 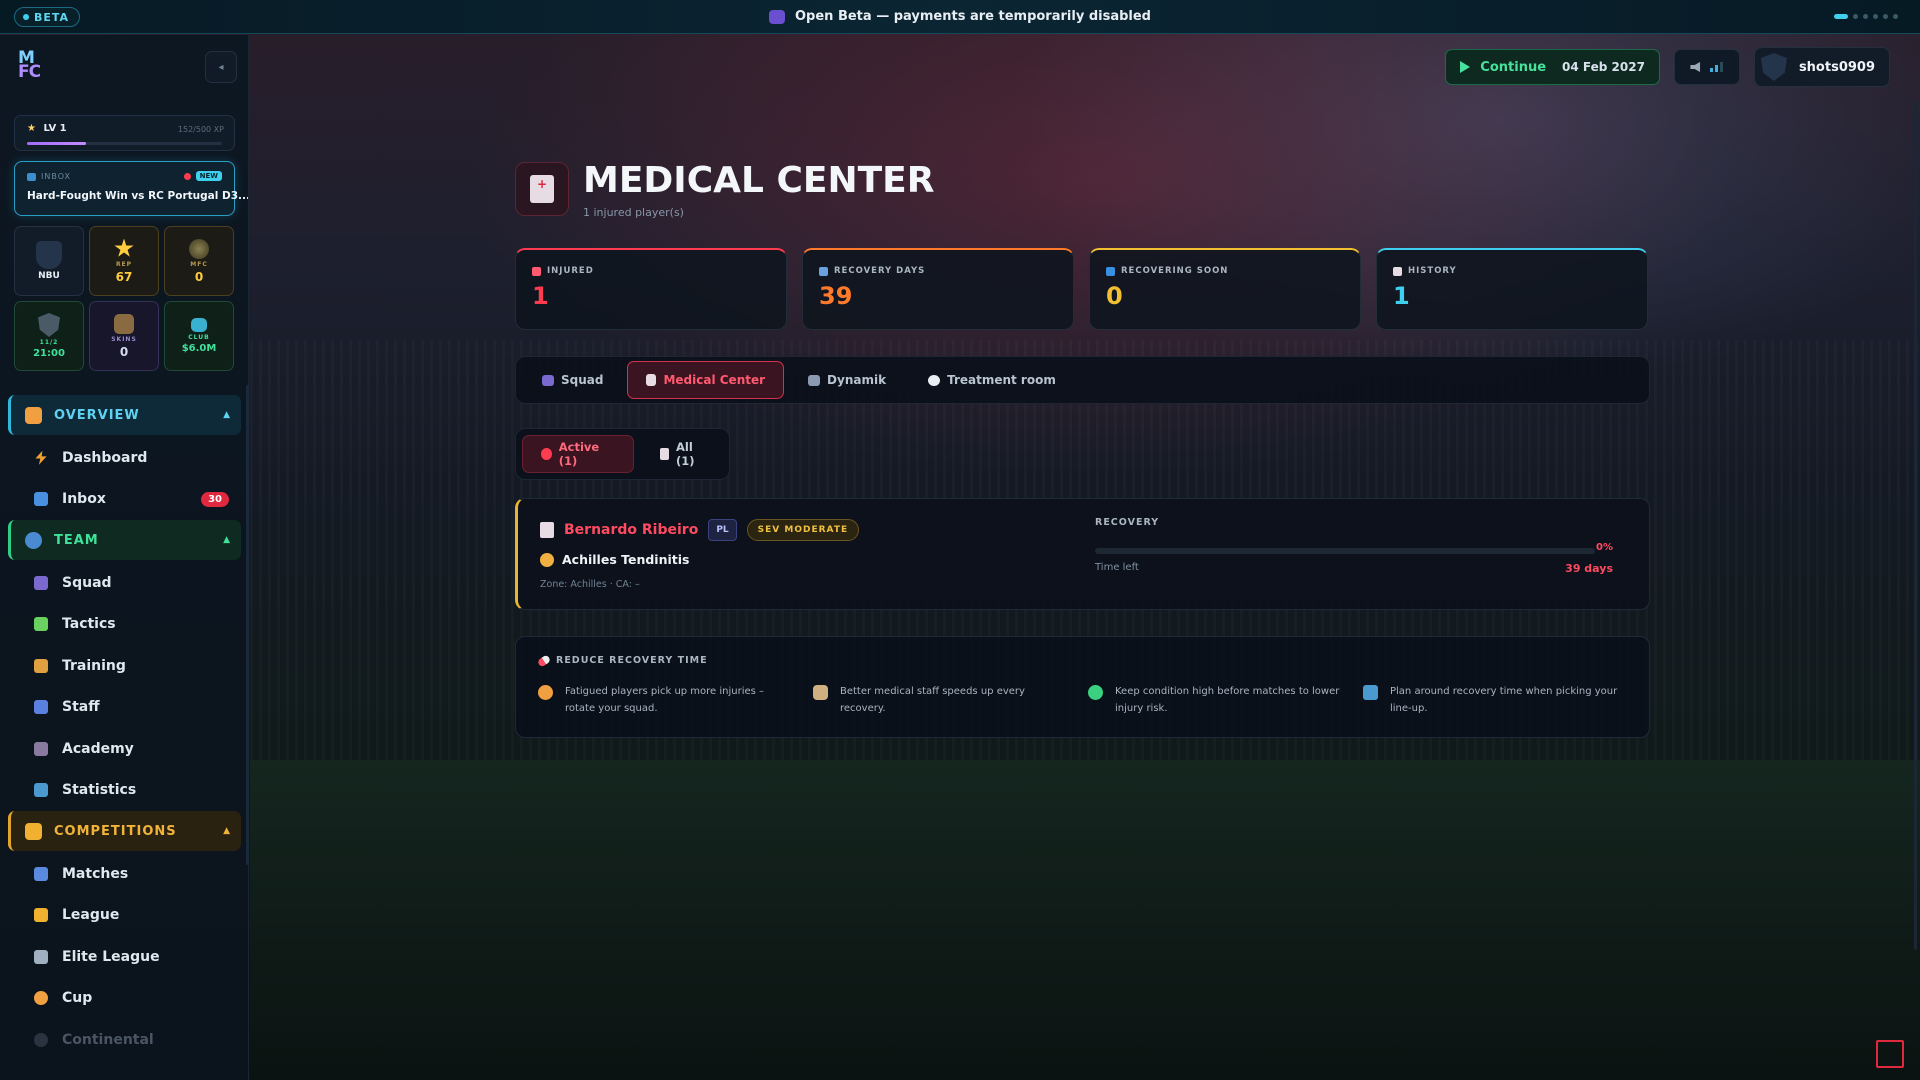 What do you see at coordinates (706, 380) in the screenshot?
I see `tab-medical-center: Medical Center` at bounding box center [706, 380].